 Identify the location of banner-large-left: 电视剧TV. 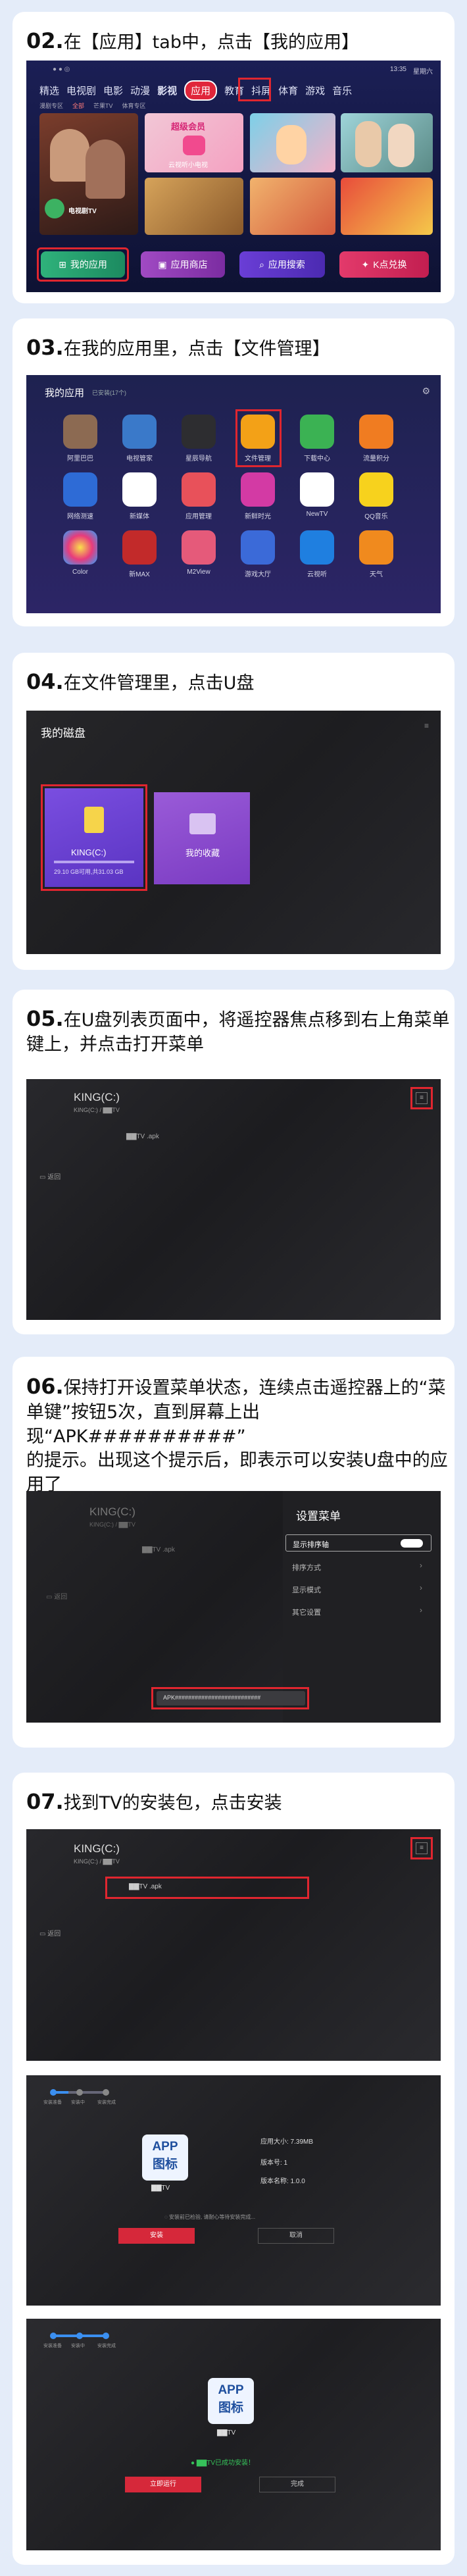
(88, 174).